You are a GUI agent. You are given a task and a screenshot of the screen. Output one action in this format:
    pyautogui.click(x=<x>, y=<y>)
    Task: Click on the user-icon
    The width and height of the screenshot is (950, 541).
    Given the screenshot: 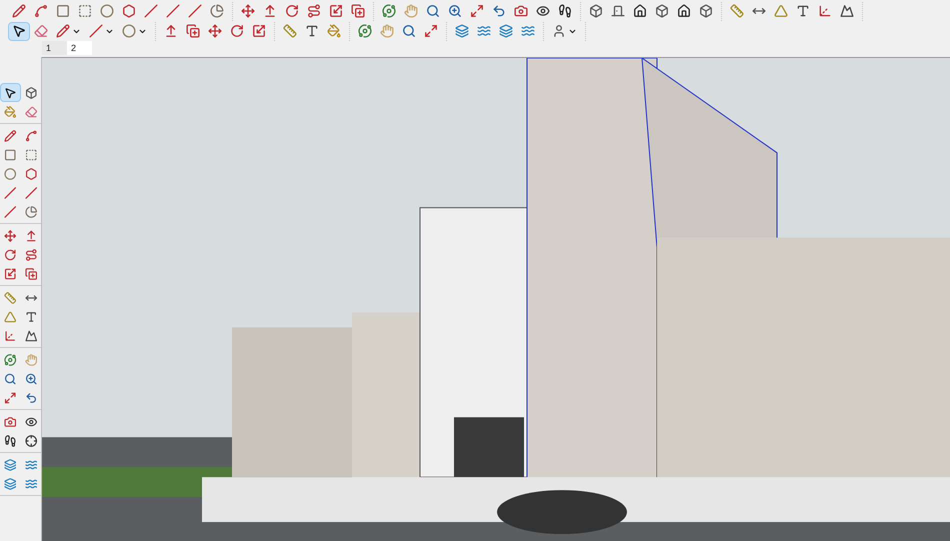 What is the action you would take?
    pyautogui.click(x=559, y=31)
    